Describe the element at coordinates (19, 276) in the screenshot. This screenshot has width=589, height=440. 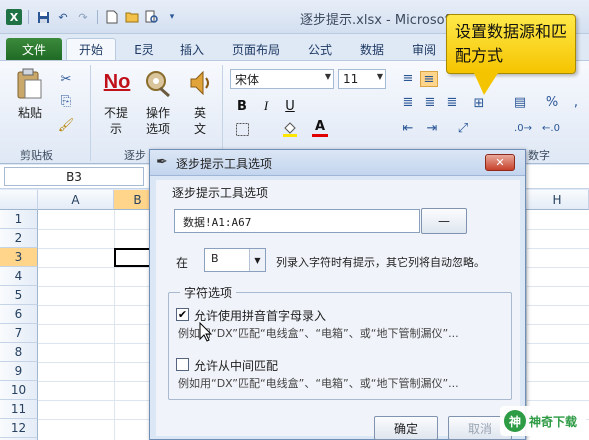
I see `row-header: 4` at that location.